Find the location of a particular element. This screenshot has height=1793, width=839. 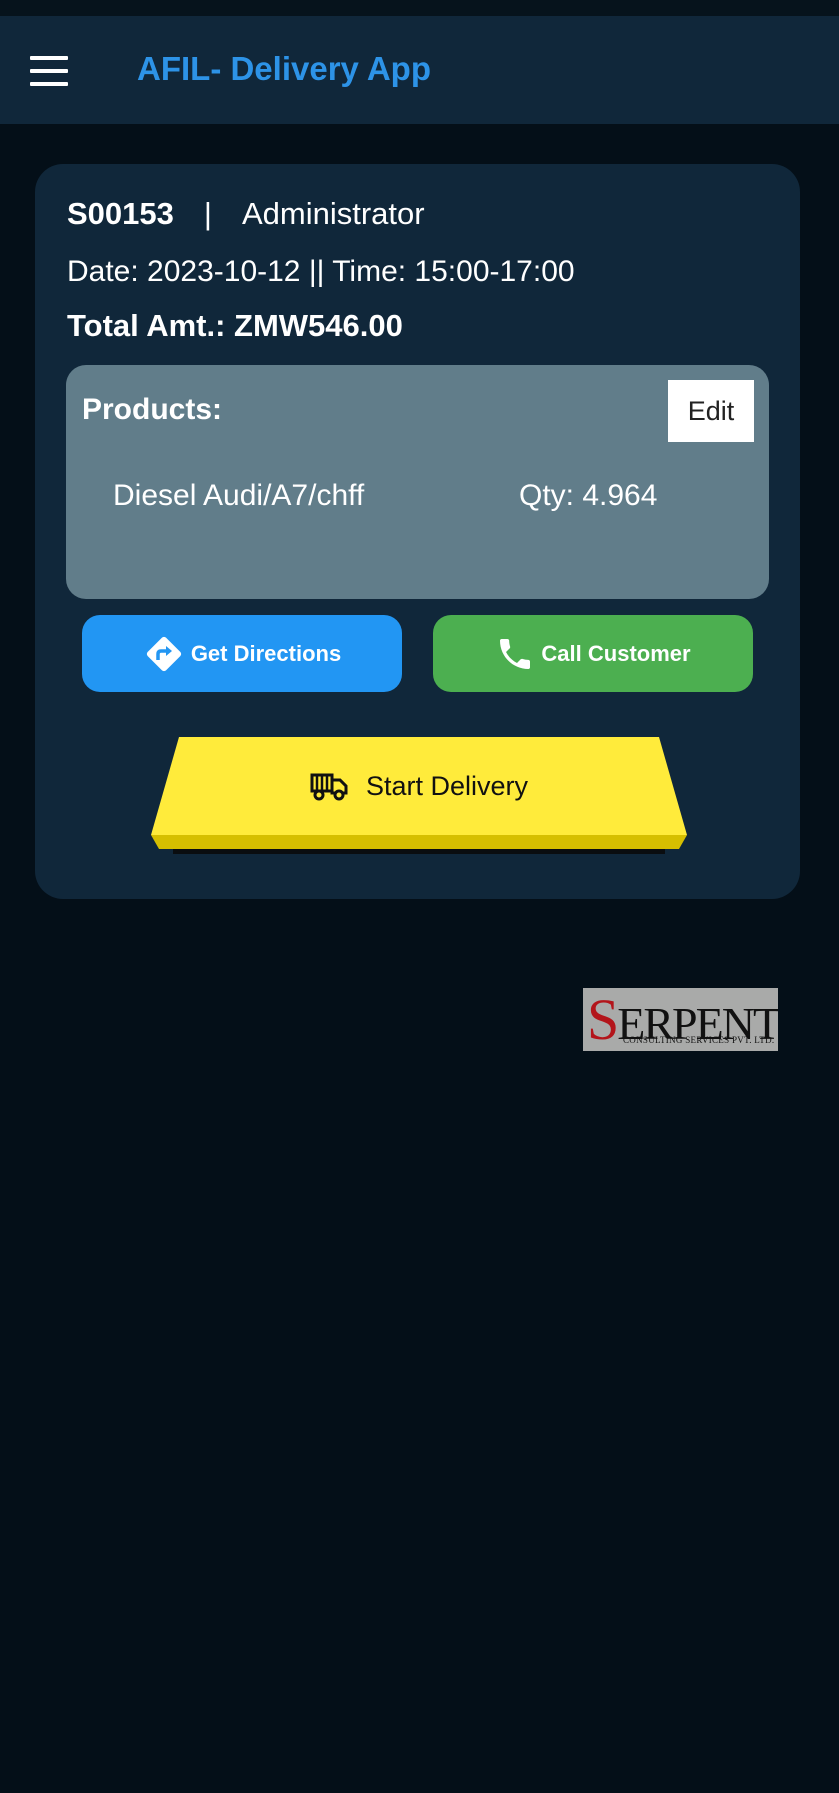

order-header: S00153 | Administrator is located at coordinates (246, 214).